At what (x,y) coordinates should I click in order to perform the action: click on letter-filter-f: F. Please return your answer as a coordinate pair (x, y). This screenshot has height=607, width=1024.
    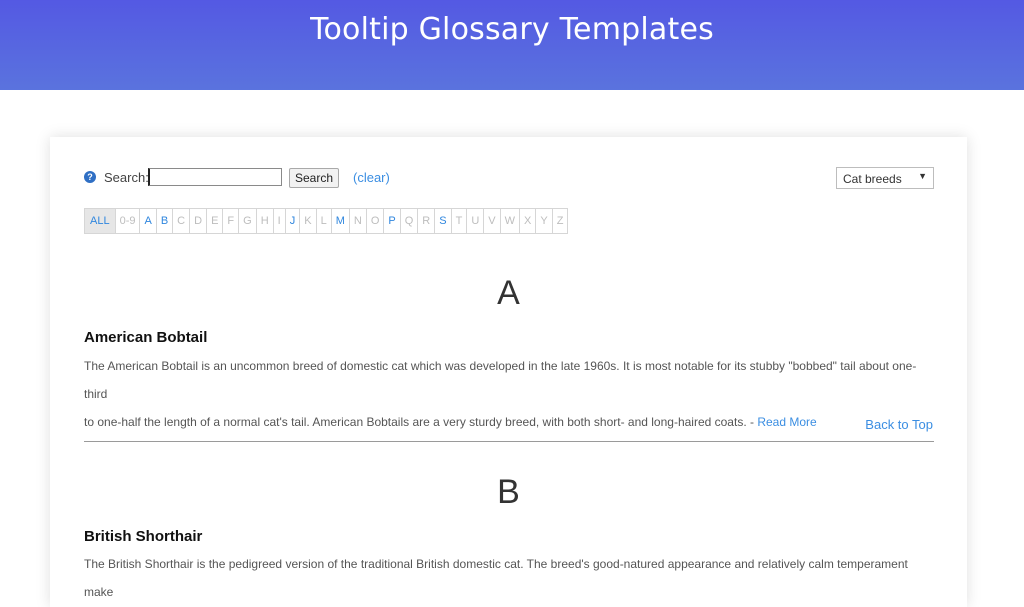
    Looking at the image, I should click on (231, 221).